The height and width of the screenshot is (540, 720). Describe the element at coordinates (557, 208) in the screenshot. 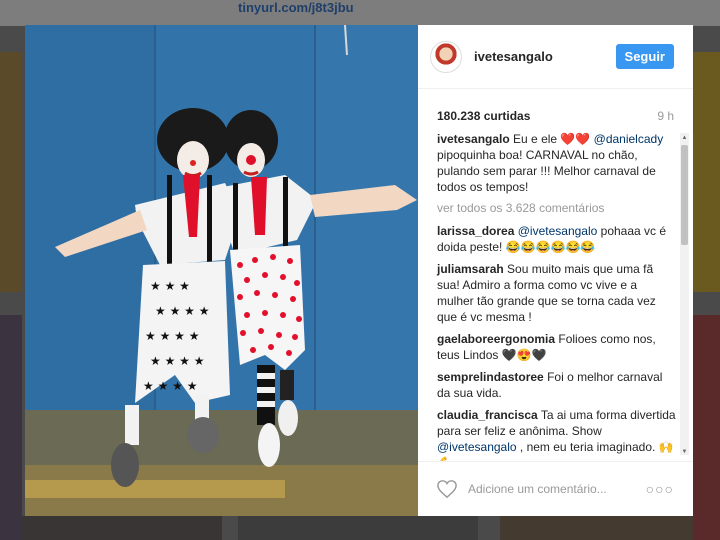

I see `view-all-comments-link: ver todos os 3.628 comentários` at that location.